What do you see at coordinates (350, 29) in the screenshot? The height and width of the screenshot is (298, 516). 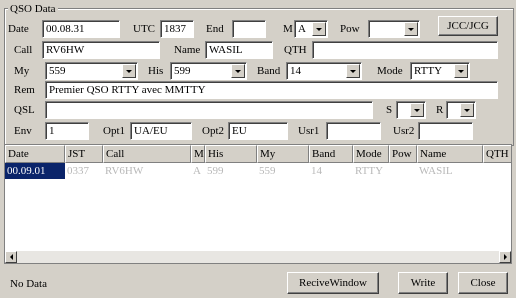 I see `pow-label: Pow` at bounding box center [350, 29].